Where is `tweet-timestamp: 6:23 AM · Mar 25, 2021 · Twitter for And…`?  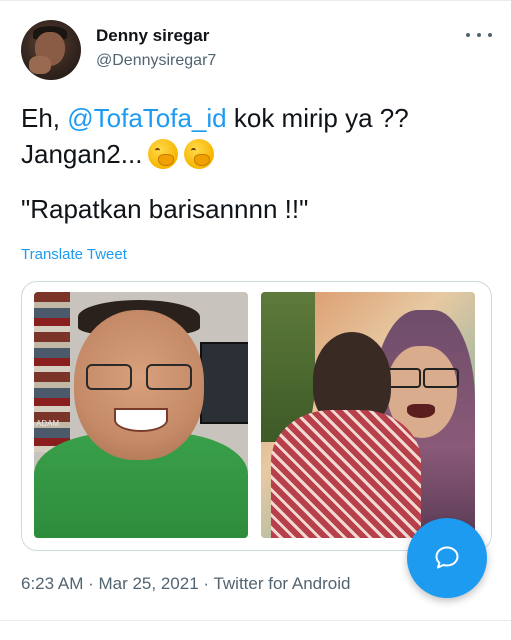 tweet-timestamp: 6:23 AM · Mar 25, 2021 · Twitter for And… is located at coordinates (185, 584).